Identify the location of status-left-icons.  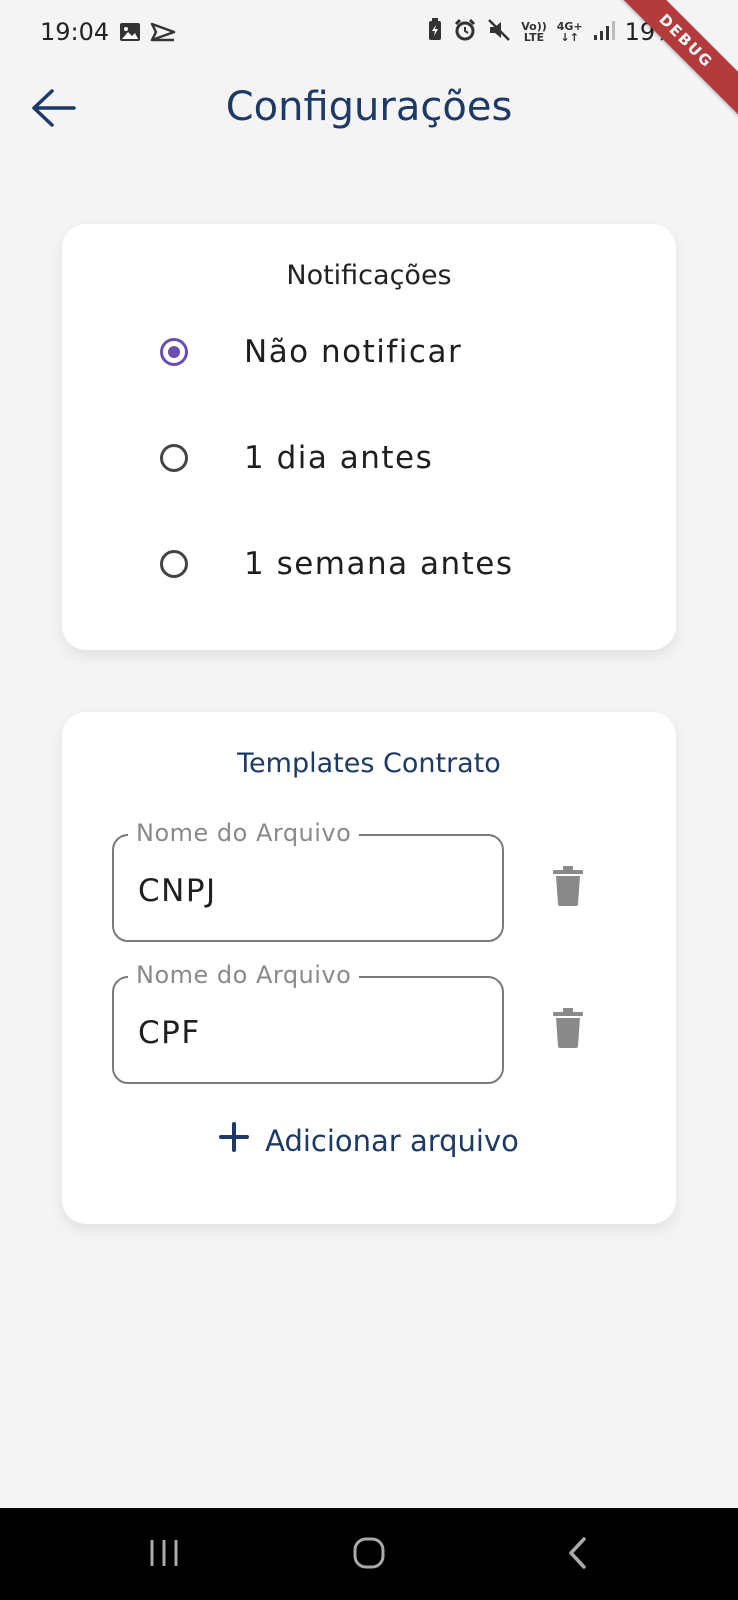
(147, 34).